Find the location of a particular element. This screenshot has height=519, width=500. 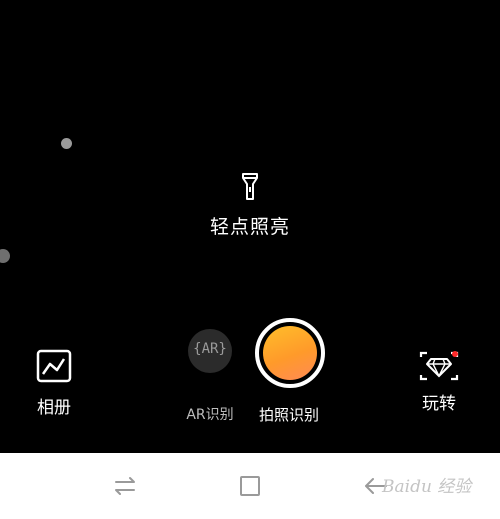

flashlight-icon is located at coordinates (250, 186).